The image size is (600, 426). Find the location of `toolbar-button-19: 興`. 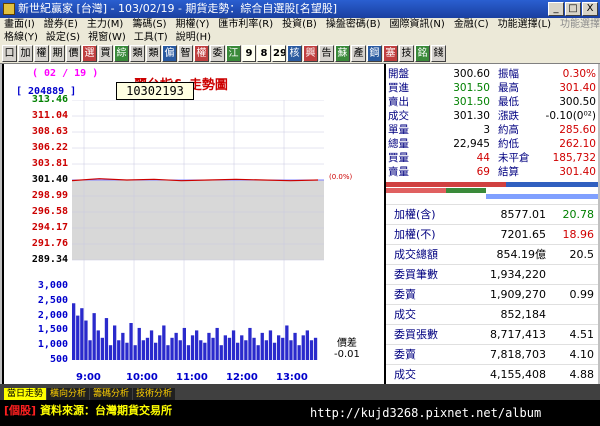

toolbar-button-19: 興 is located at coordinates (310, 53).